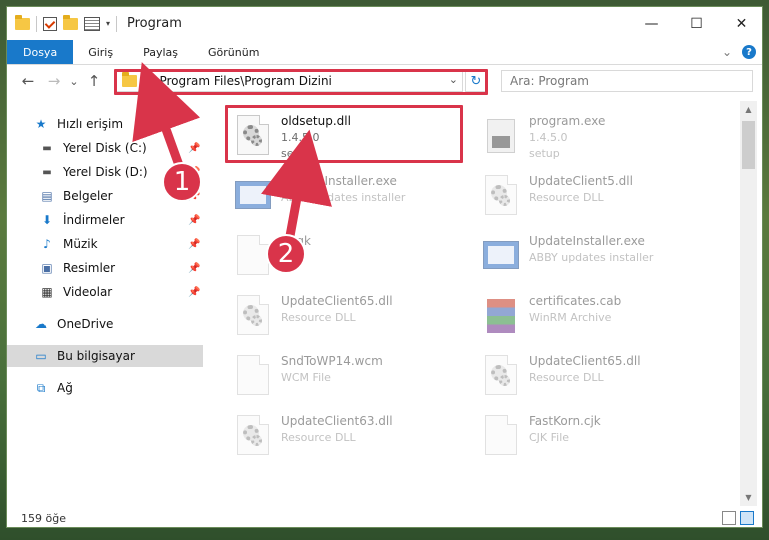  Describe the element at coordinates (80, 244) in the screenshot. I see `sidebar-item-label: Müzik` at that location.